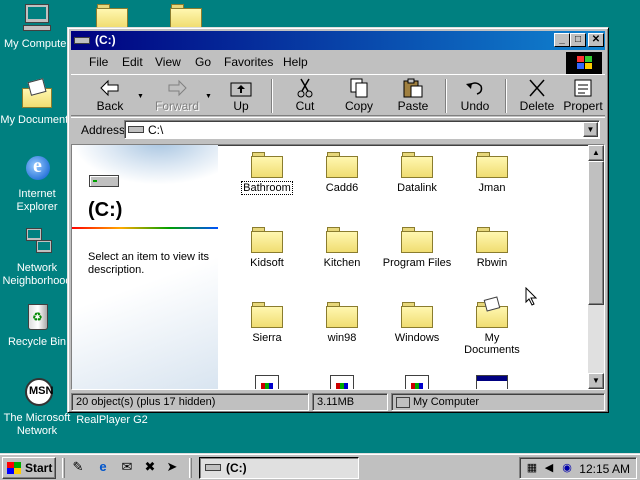  What do you see at coordinates (475, 88) in the screenshot?
I see `undo-icon` at bounding box center [475, 88].